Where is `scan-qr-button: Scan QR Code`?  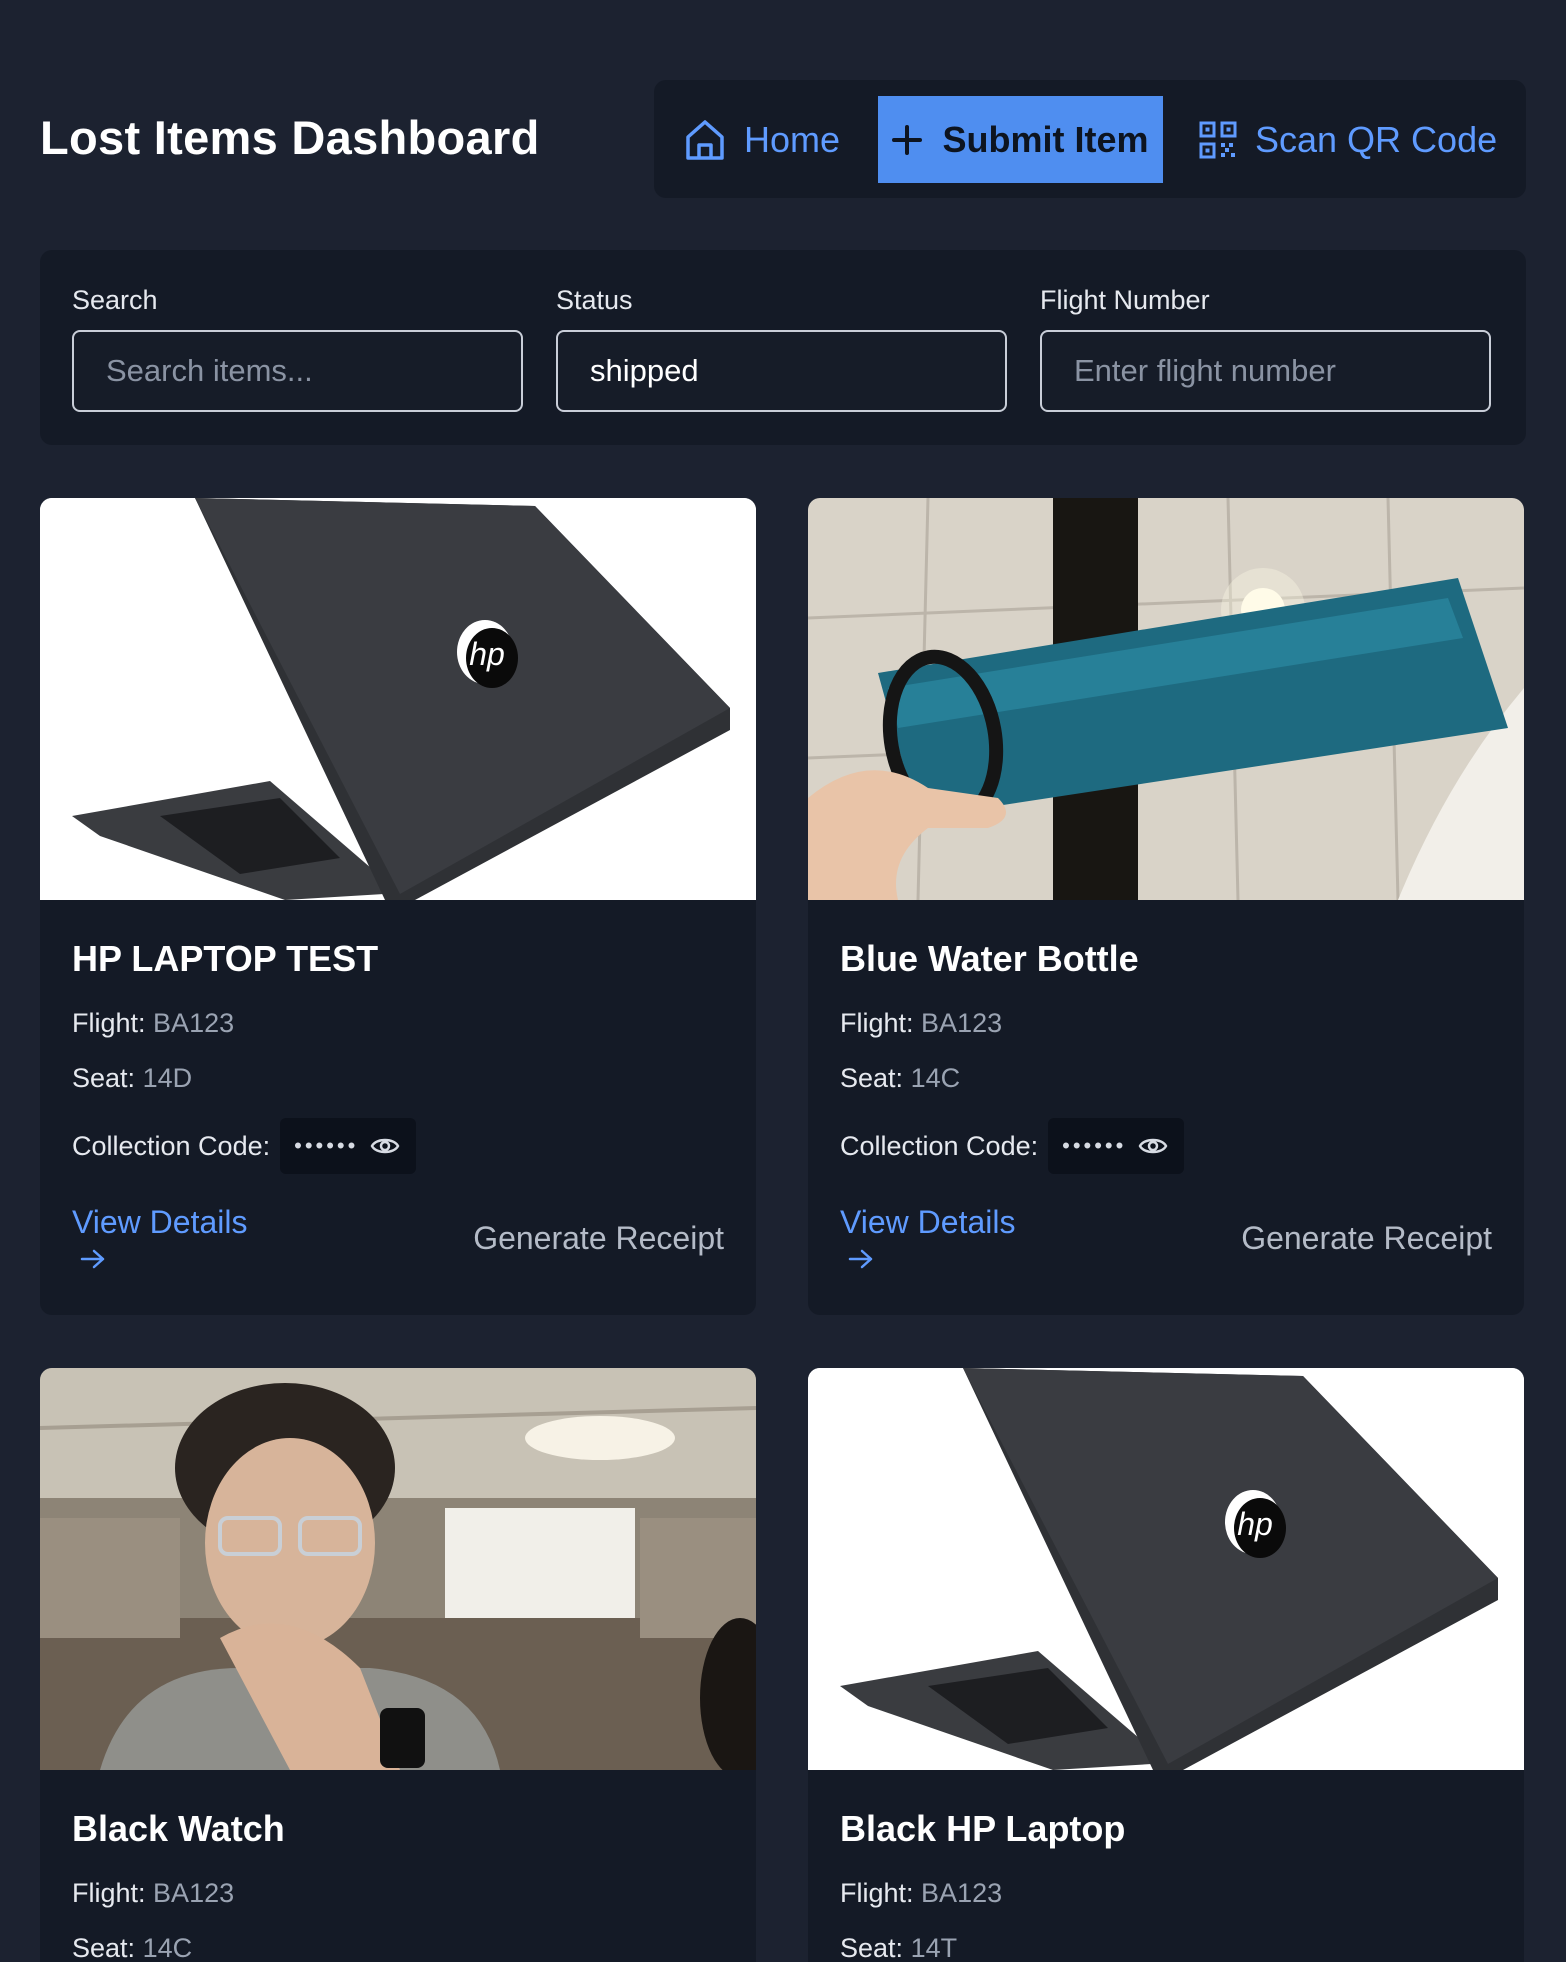 scan-qr-button: Scan QR Code is located at coordinates (1348, 139).